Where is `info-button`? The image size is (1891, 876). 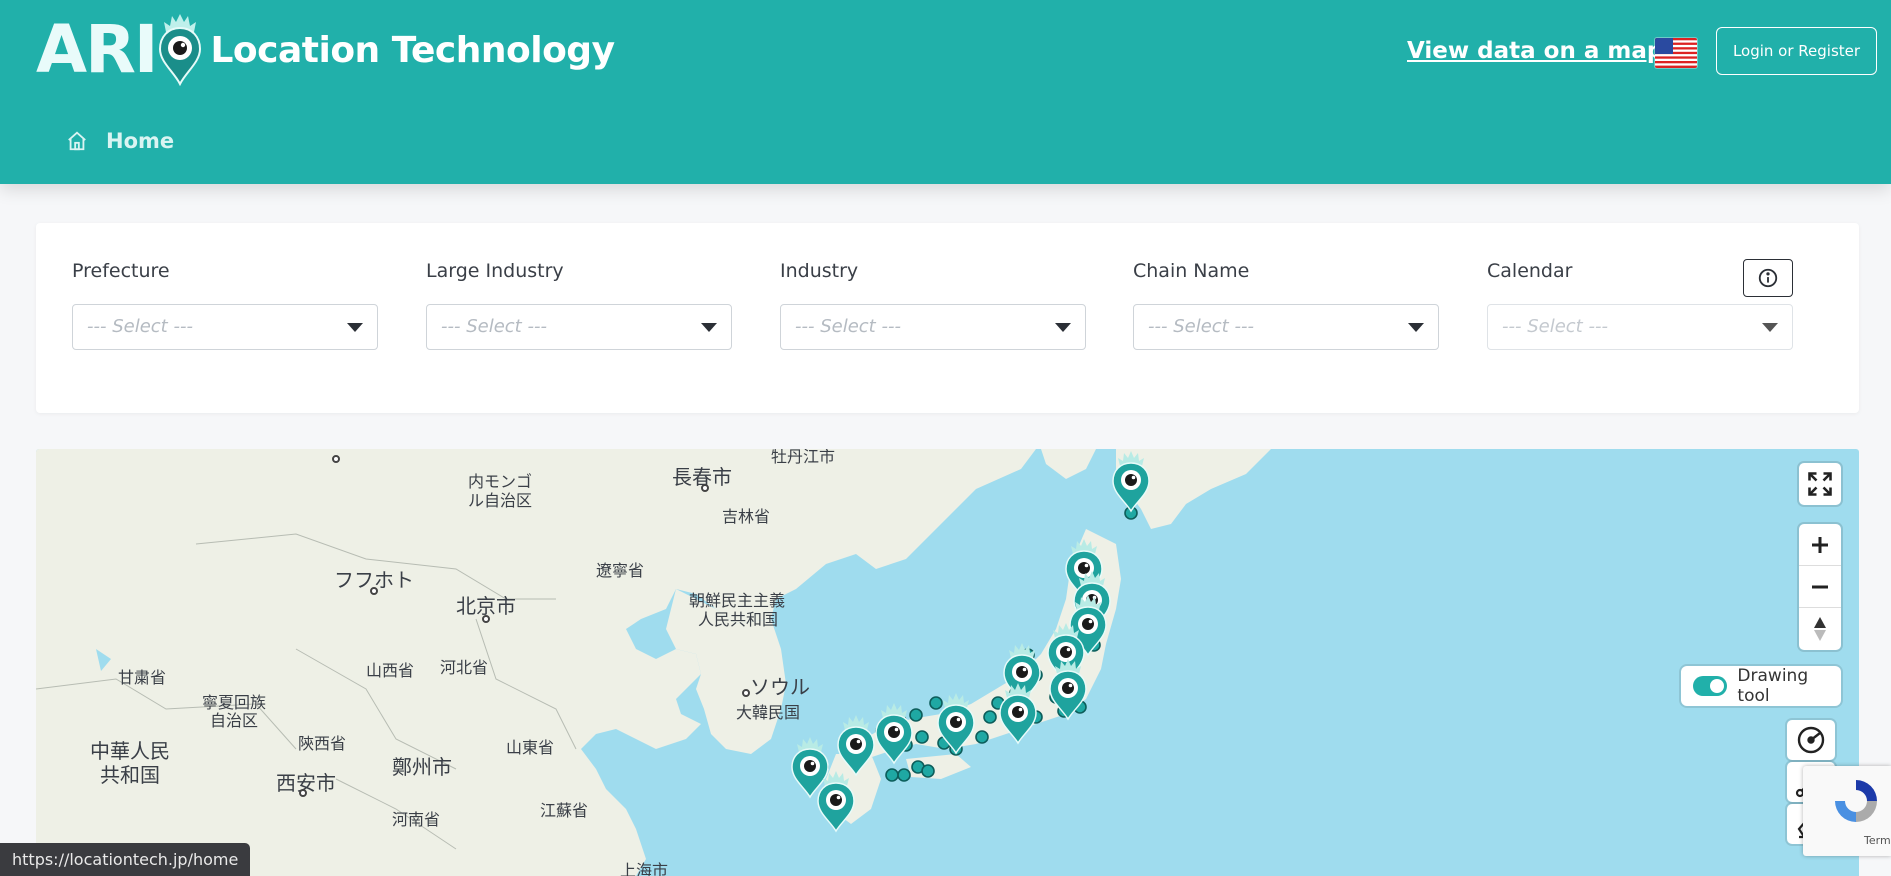
info-button is located at coordinates (1768, 278).